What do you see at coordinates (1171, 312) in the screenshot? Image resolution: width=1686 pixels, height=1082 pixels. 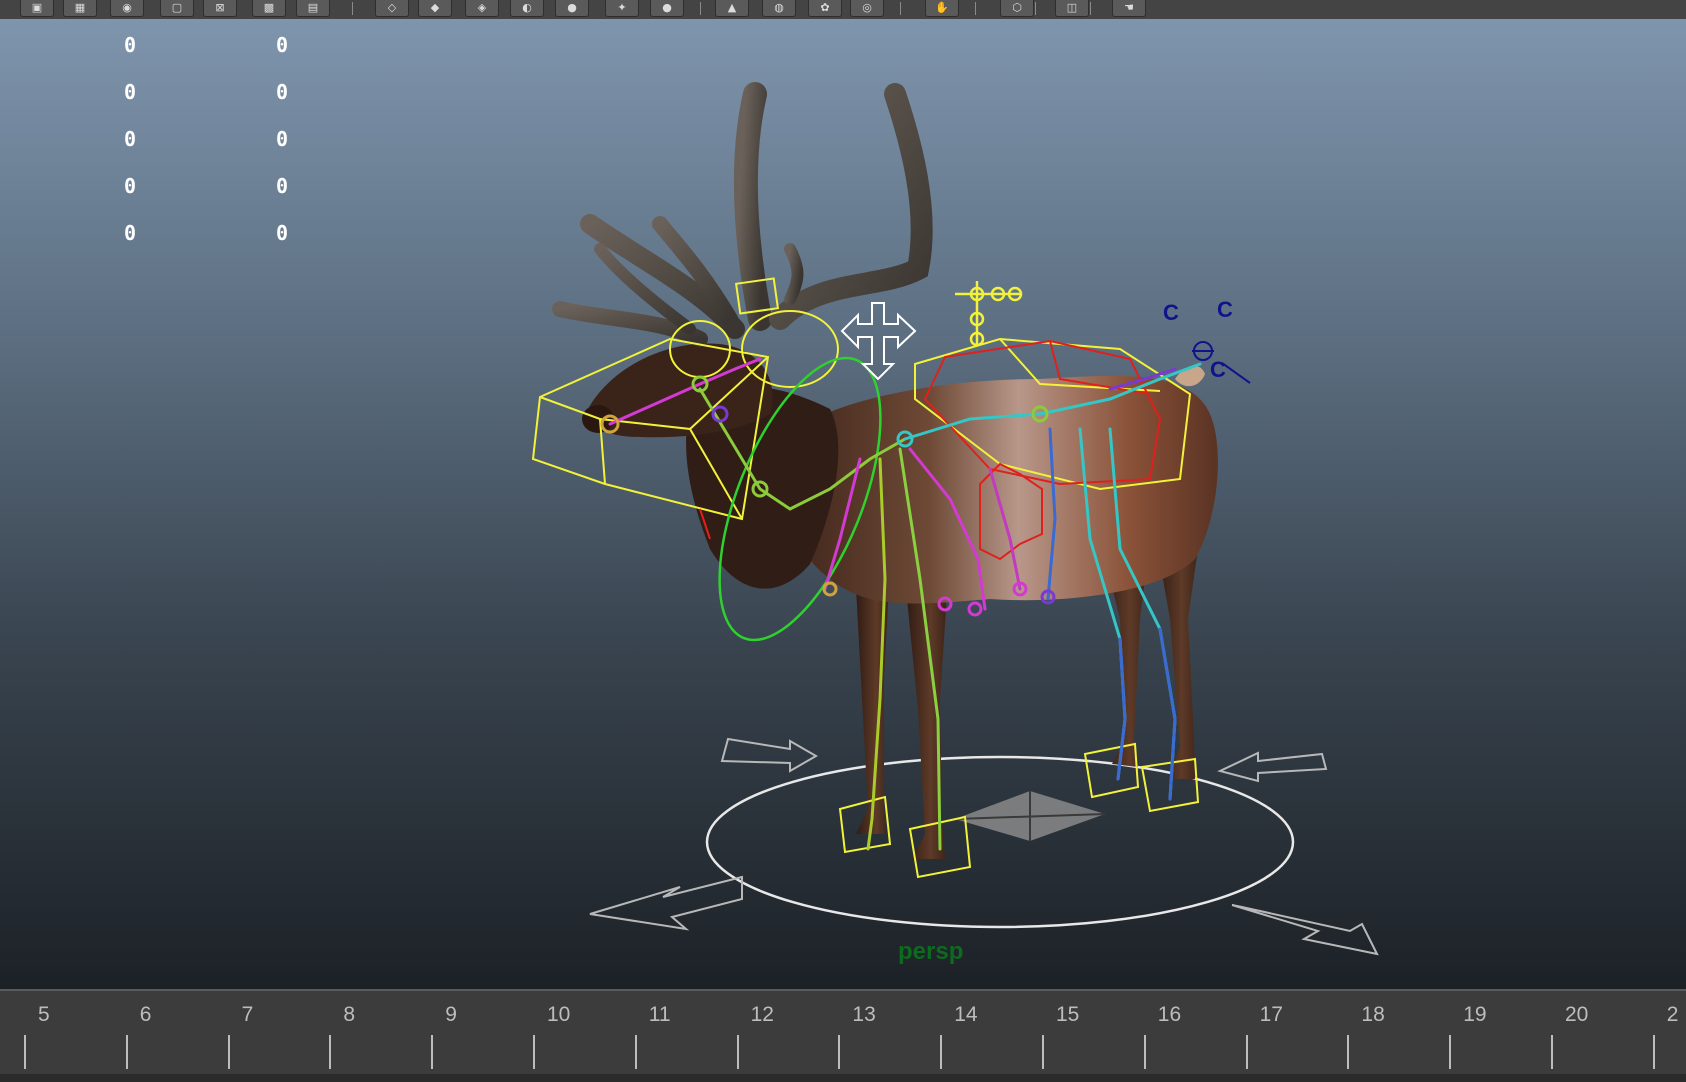 I see `control-label-c1: C` at bounding box center [1171, 312].